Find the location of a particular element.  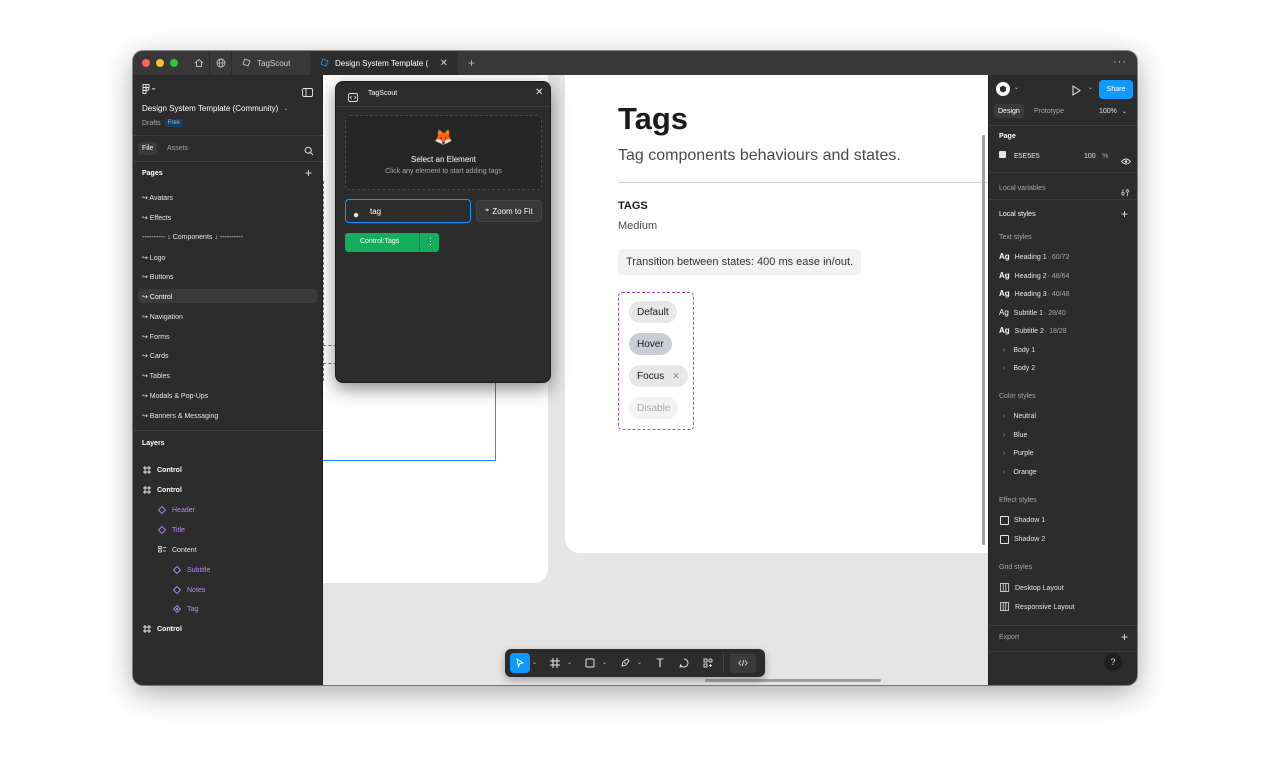

page-item: ↪ Navigation is located at coordinates (162, 317).